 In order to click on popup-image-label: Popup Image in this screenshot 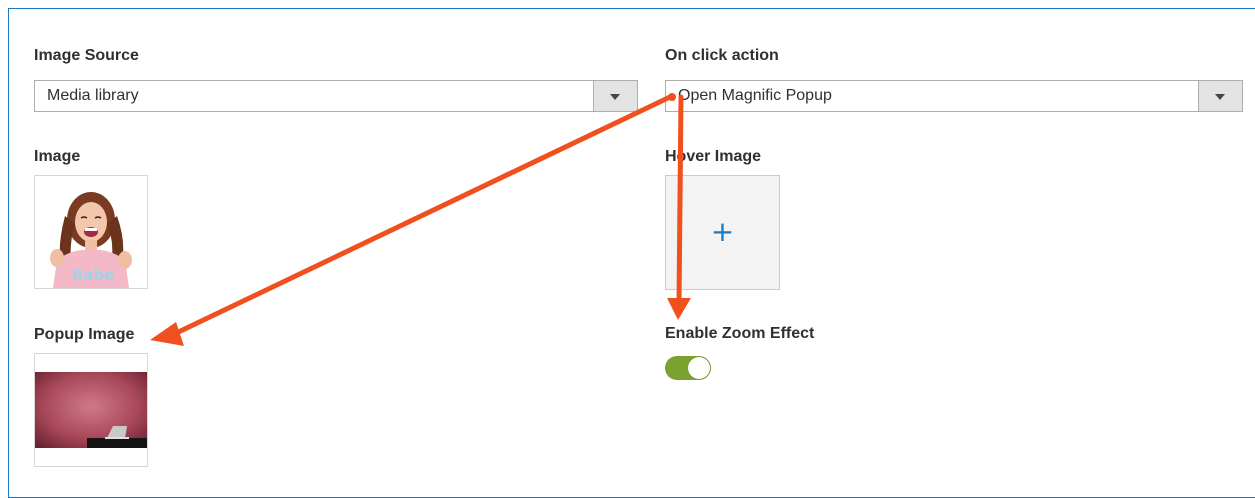, I will do `click(84, 334)`.